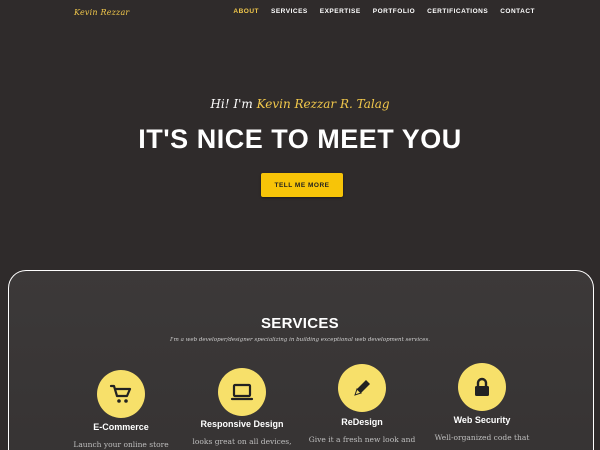 Image resolution: width=600 pixels, height=450 pixels. What do you see at coordinates (457, 11) in the screenshot?
I see `nav-item-certifications: CERTIFICATIONS` at bounding box center [457, 11].